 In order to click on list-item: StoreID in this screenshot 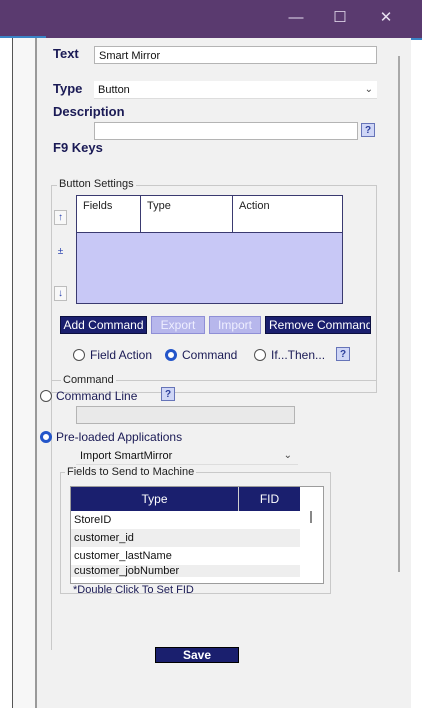, I will do `click(185, 520)`.